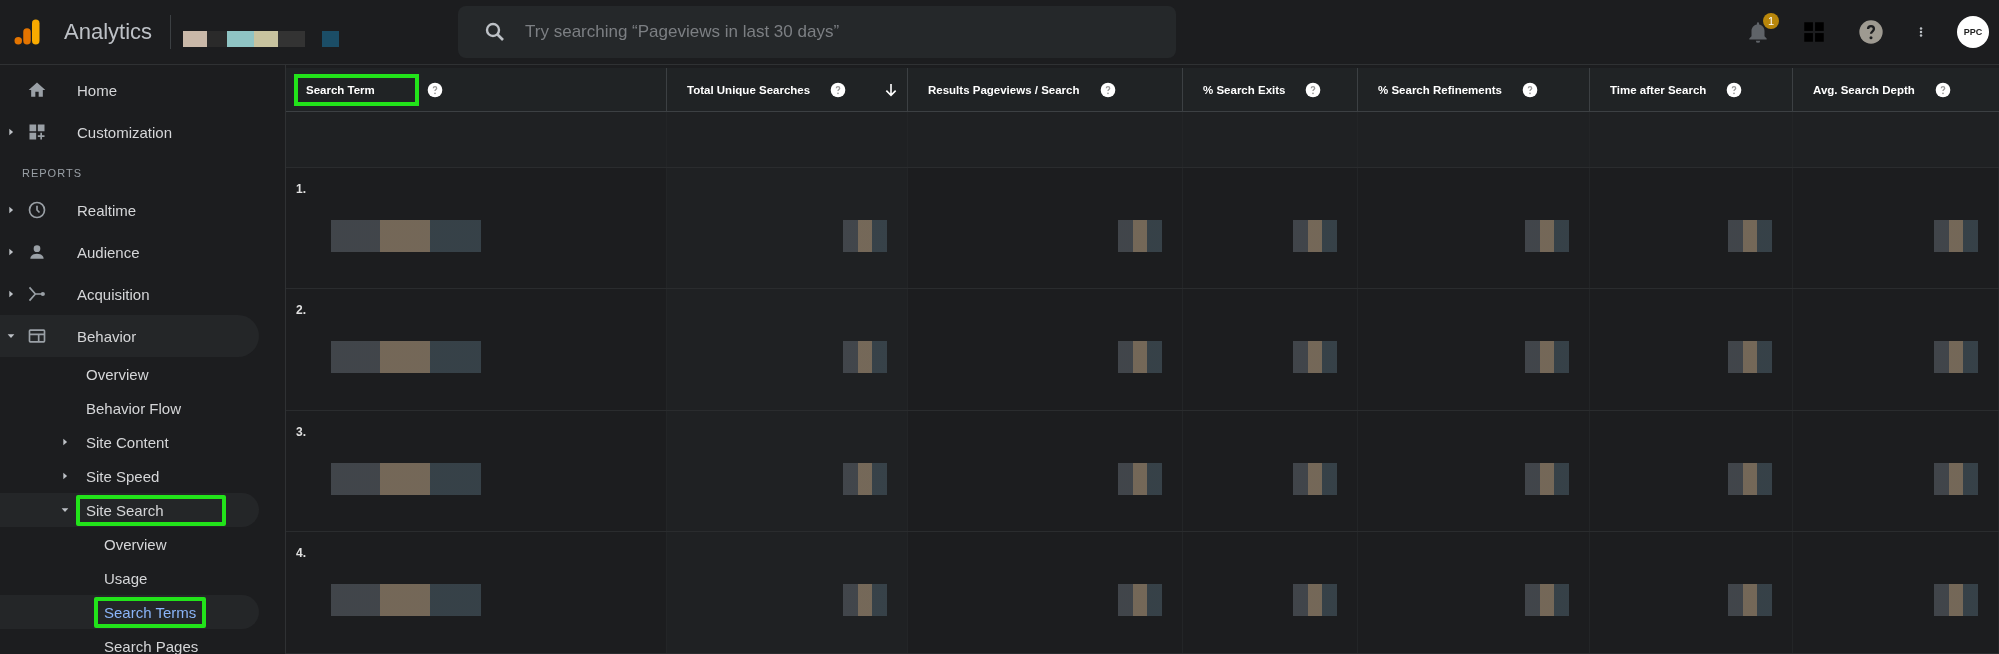 The height and width of the screenshot is (654, 1999). I want to click on column-header: Total Unique Searches, so click(749, 89).